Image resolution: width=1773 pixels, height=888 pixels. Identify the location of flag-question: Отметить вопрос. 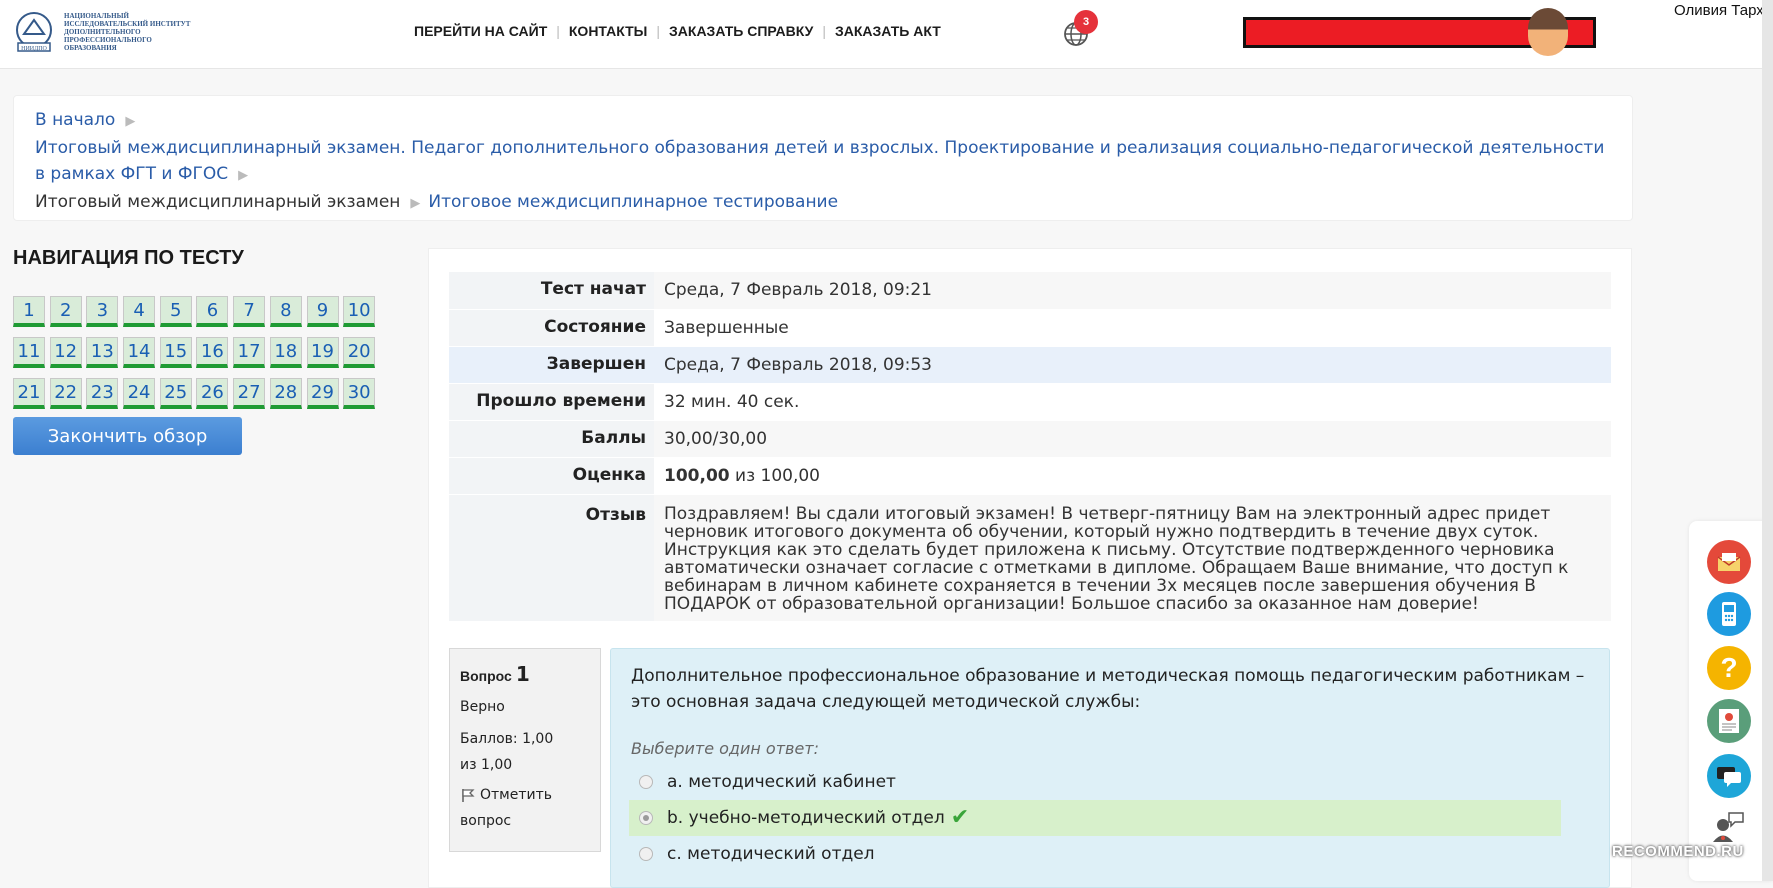
(515, 808).